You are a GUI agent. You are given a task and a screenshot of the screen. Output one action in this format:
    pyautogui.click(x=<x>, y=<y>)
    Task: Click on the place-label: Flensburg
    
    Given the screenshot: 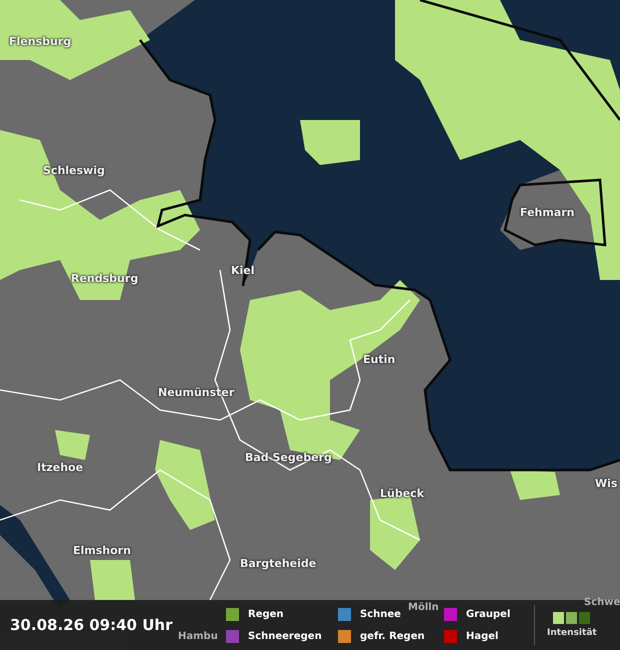 What is the action you would take?
    pyautogui.click(x=40, y=41)
    